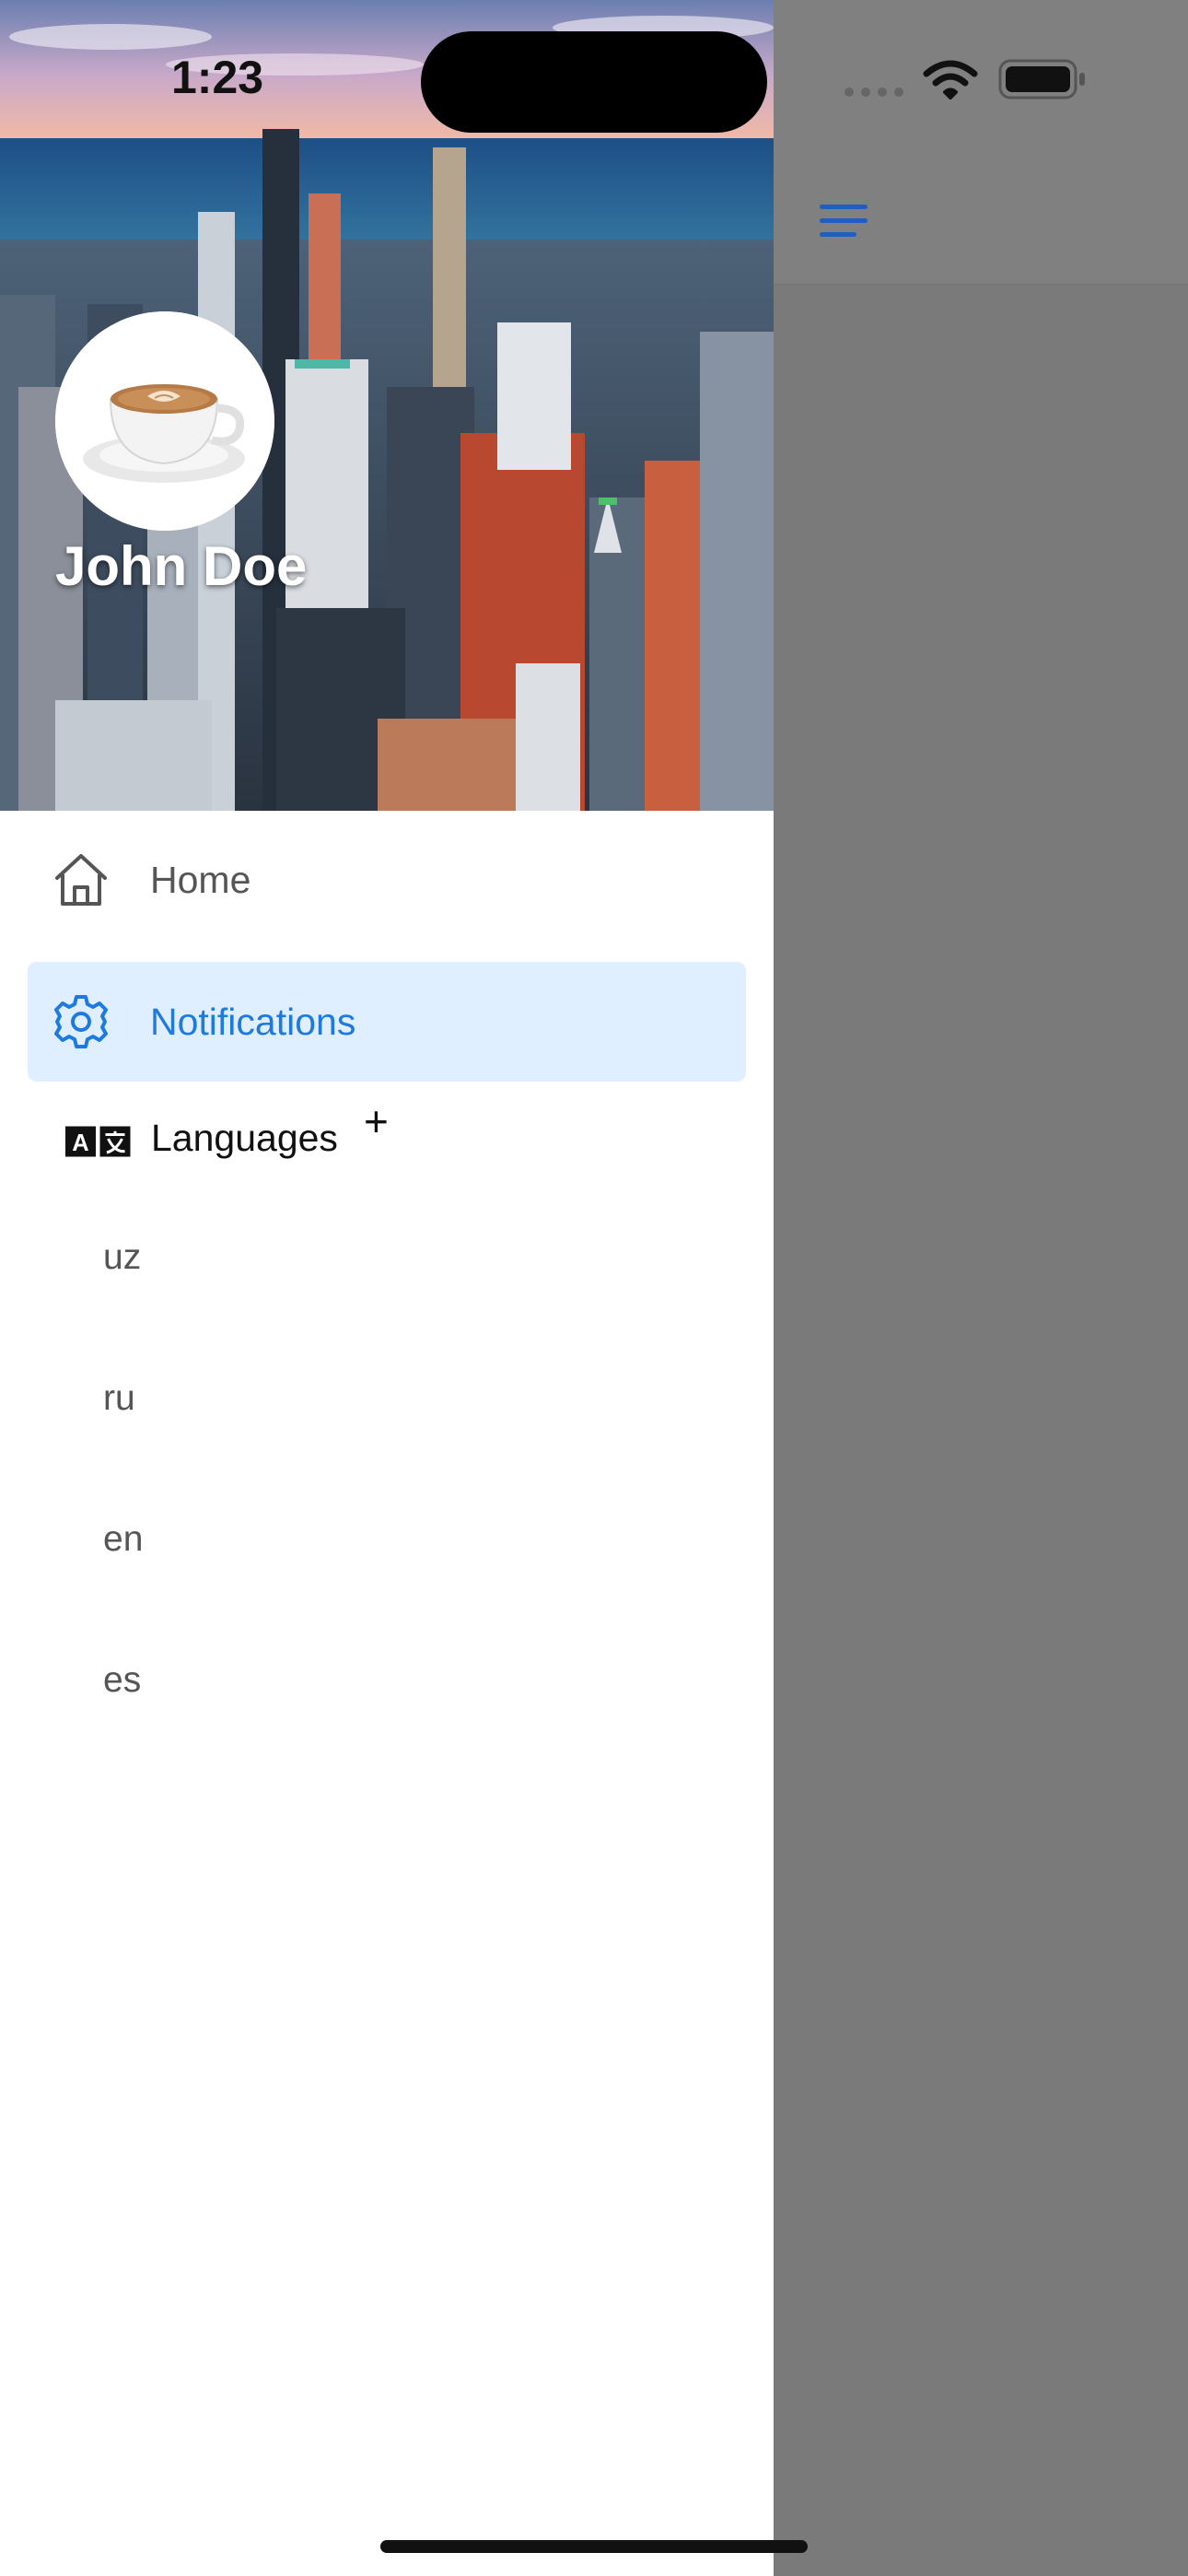 The image size is (1188, 2576). I want to click on battery-icon, so click(1041, 79).